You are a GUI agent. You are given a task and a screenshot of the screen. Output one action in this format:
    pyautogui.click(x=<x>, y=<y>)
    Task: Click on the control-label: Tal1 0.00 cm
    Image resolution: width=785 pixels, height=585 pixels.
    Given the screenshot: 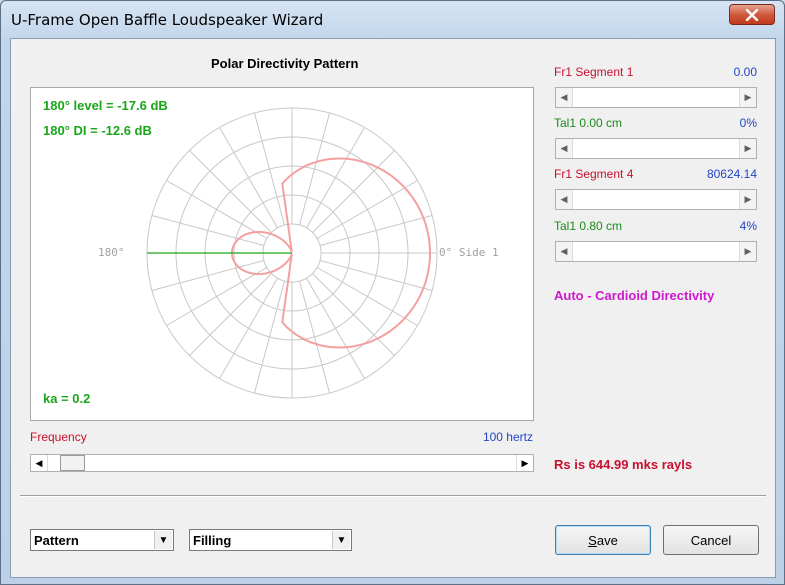 What is the action you would take?
    pyautogui.click(x=588, y=123)
    